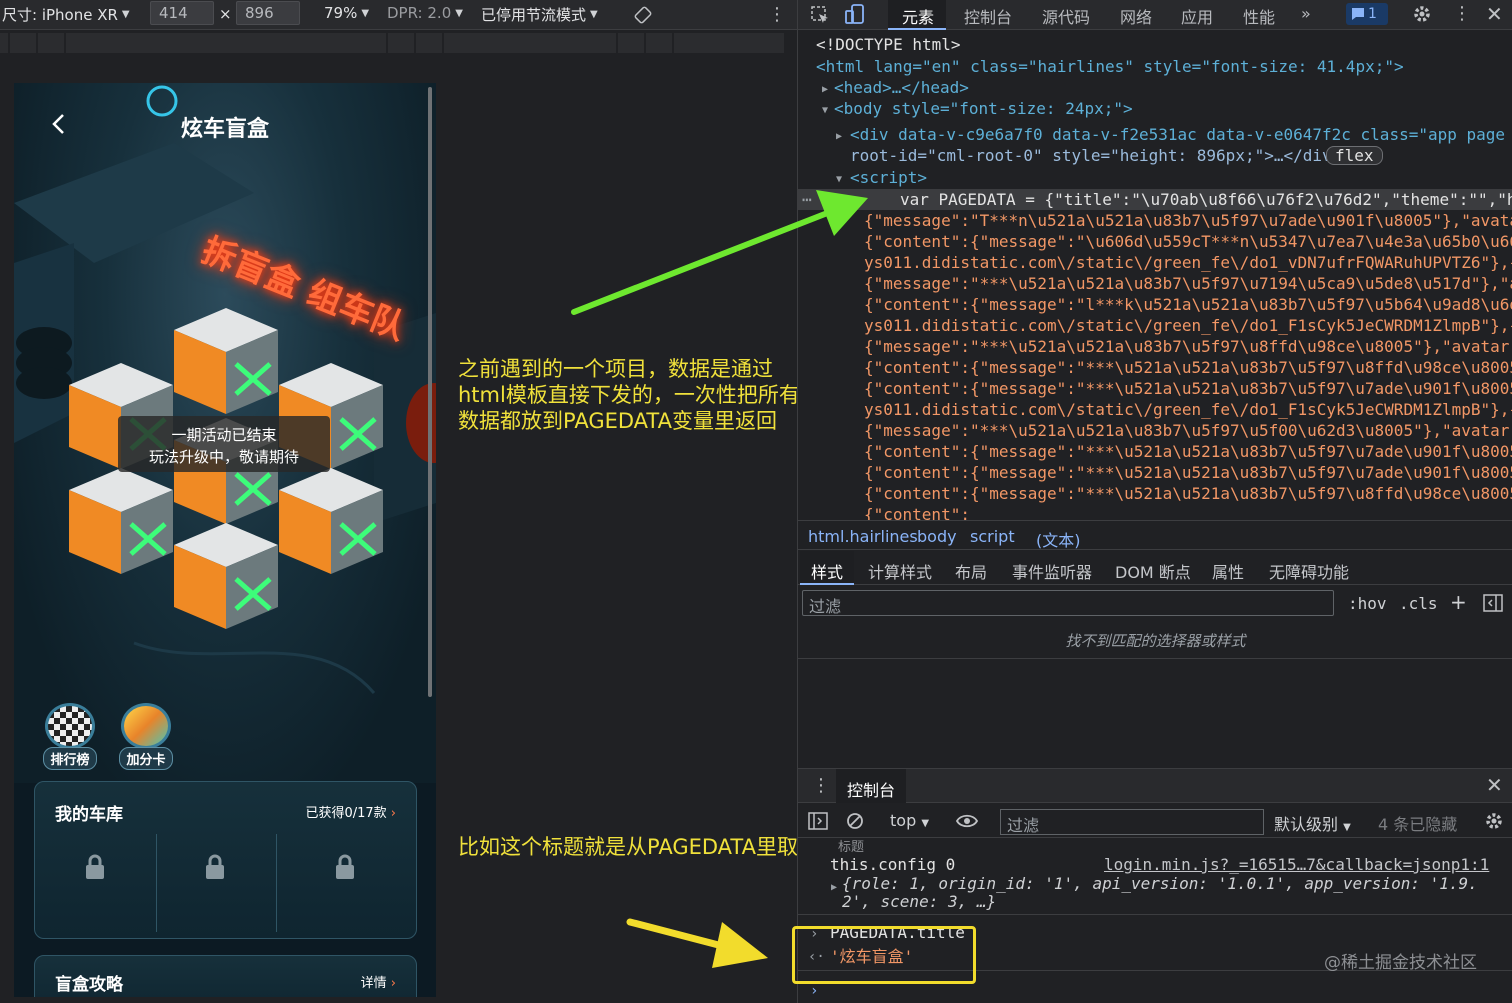 This screenshot has width=1512, height=1003. I want to click on console-filter-input: 过滤, so click(1132, 822).